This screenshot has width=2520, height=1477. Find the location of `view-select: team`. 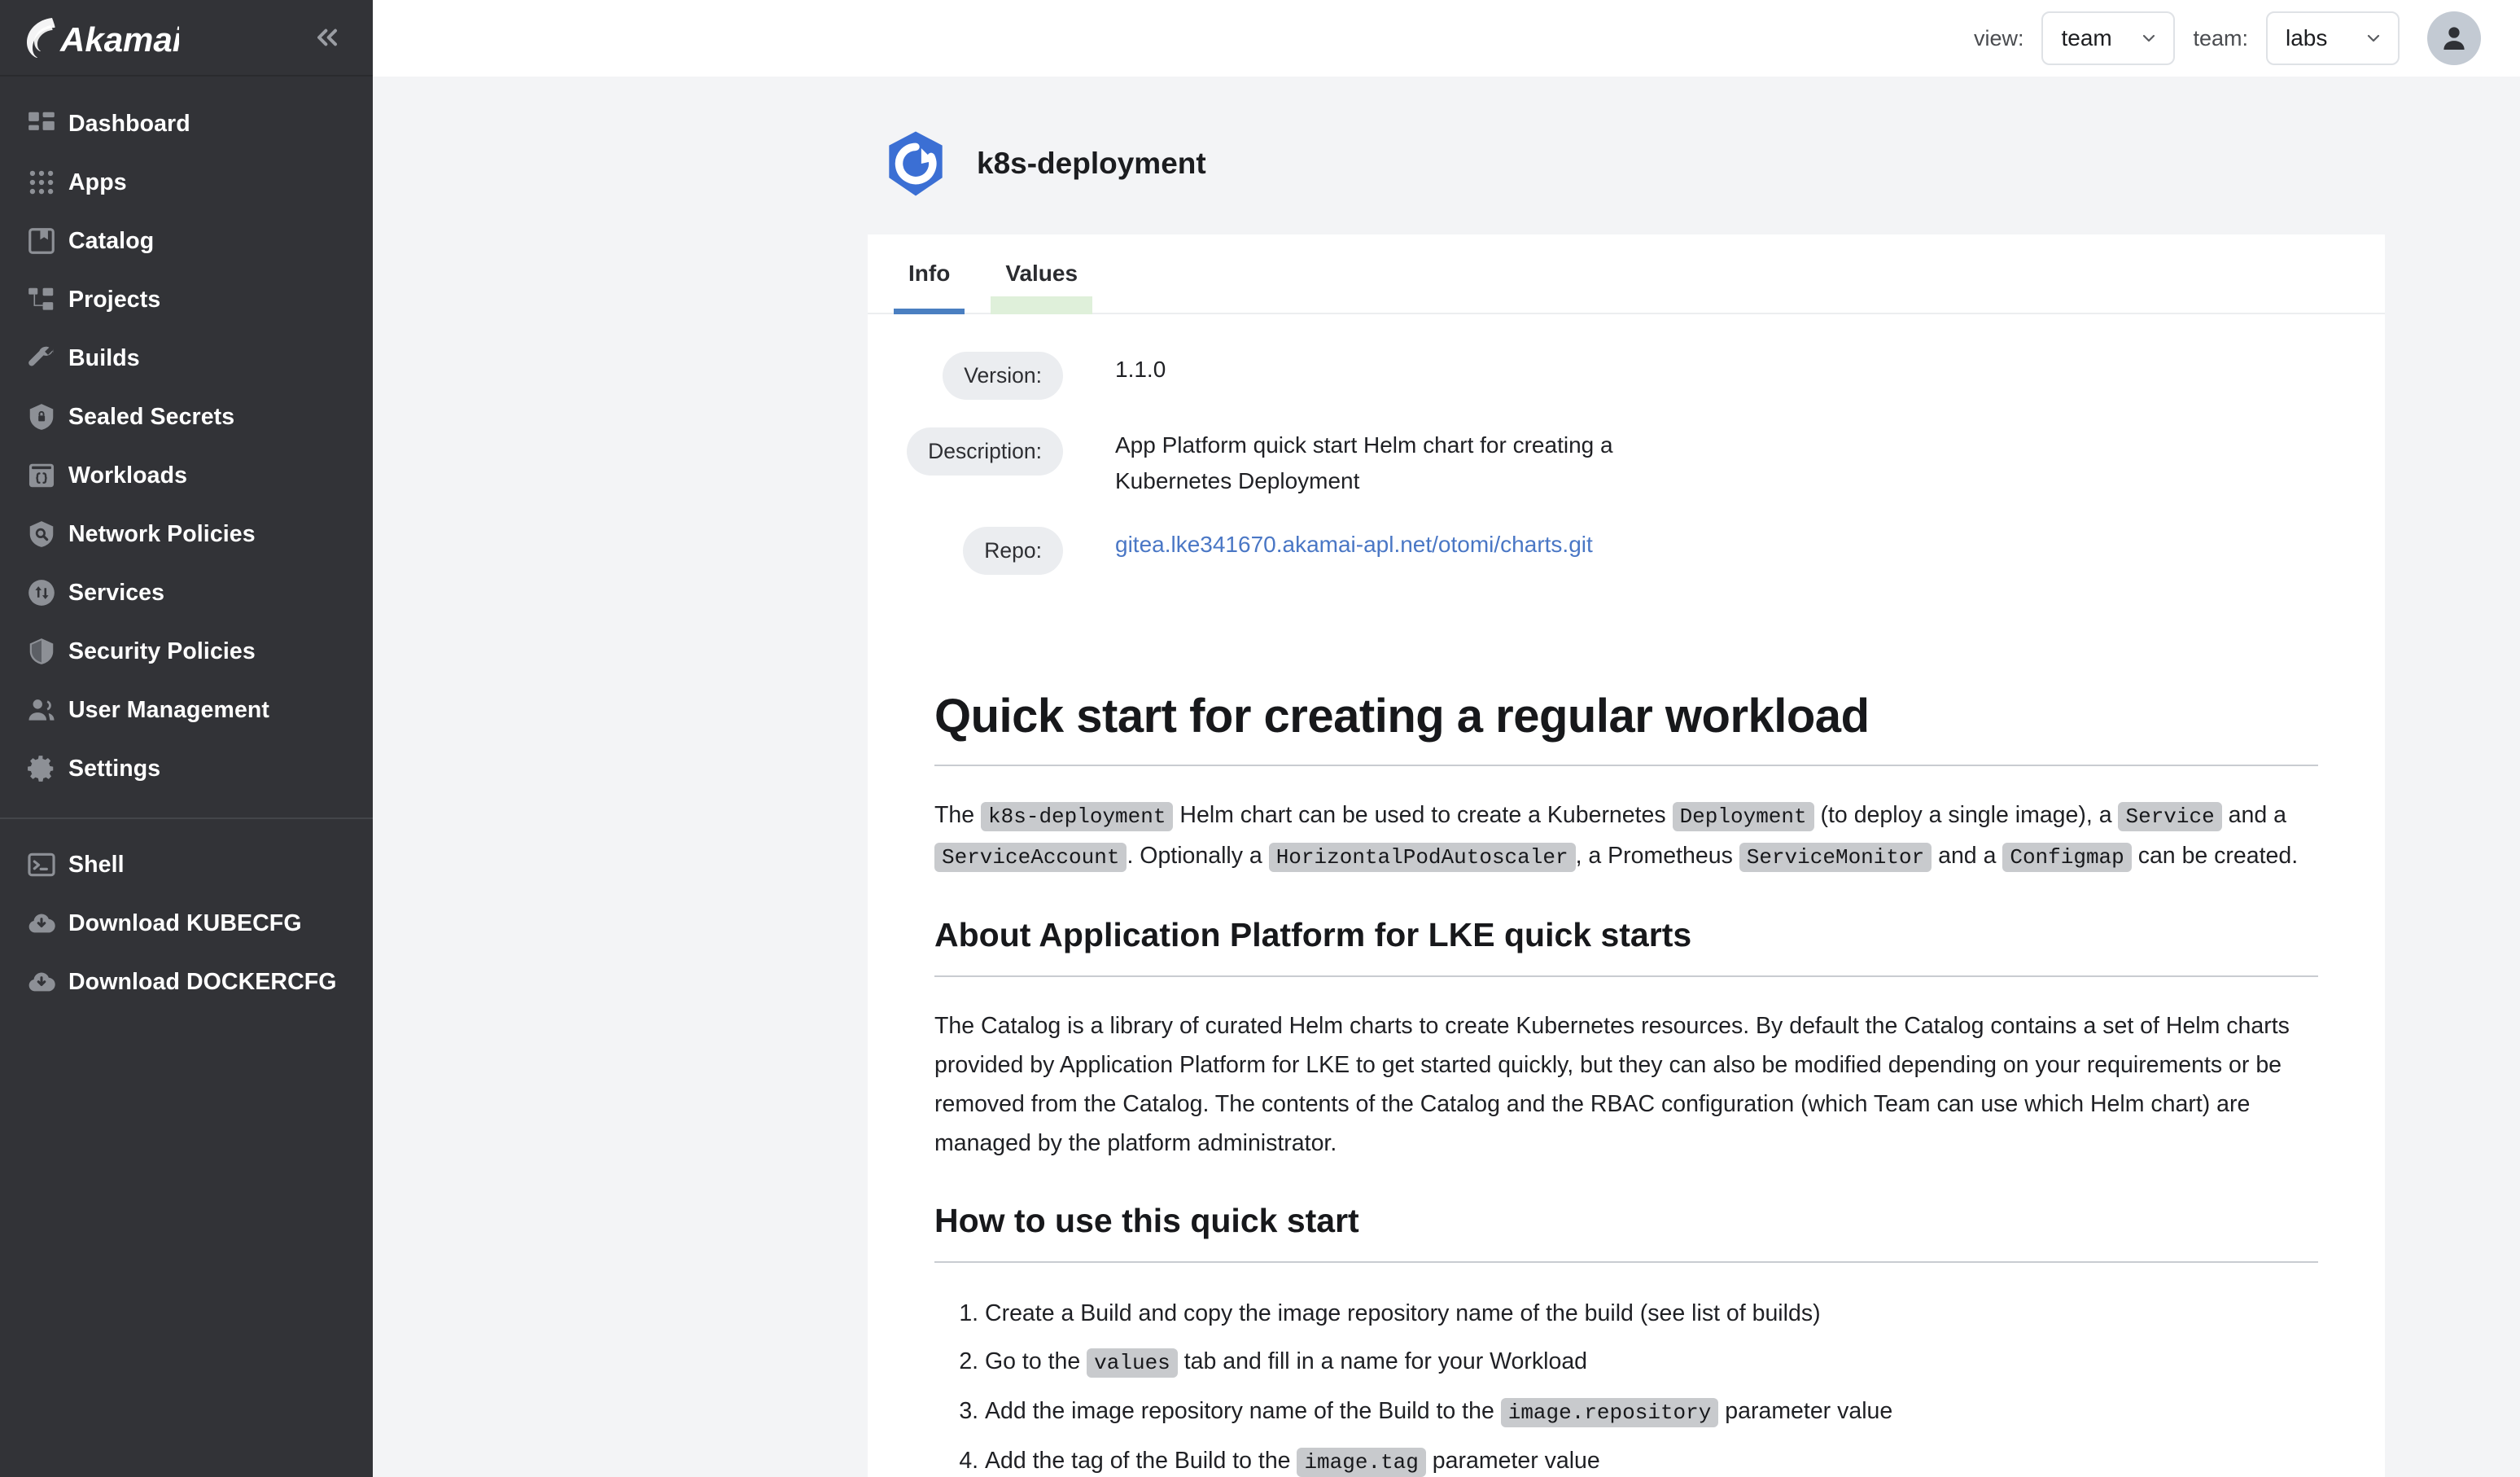

view-select: team is located at coordinates (2109, 38).